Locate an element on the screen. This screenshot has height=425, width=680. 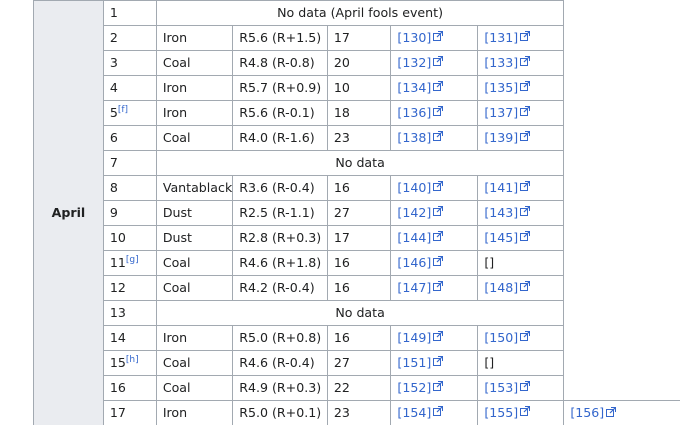
reference-1-cell: [134] is located at coordinates (434, 88).